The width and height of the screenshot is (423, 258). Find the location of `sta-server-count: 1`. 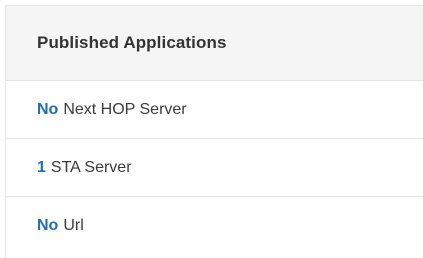

sta-server-count: 1 is located at coordinates (41, 167).